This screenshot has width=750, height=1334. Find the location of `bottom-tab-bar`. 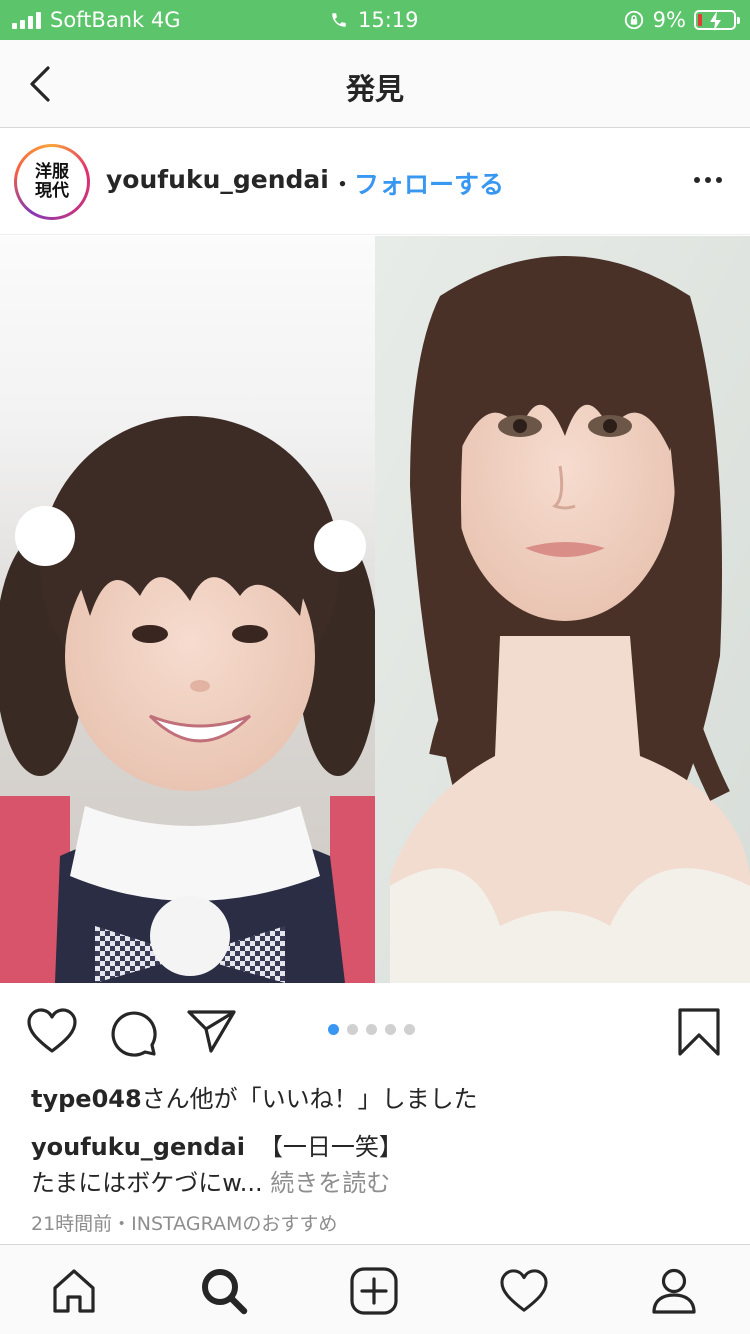

bottom-tab-bar is located at coordinates (375, 1289).